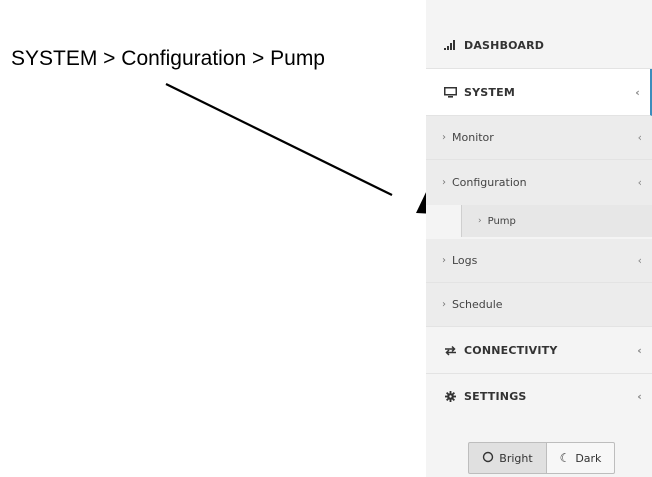 Image resolution: width=652 pixels, height=477 pixels. Describe the element at coordinates (488, 458) in the screenshot. I see `sun-icon` at that location.